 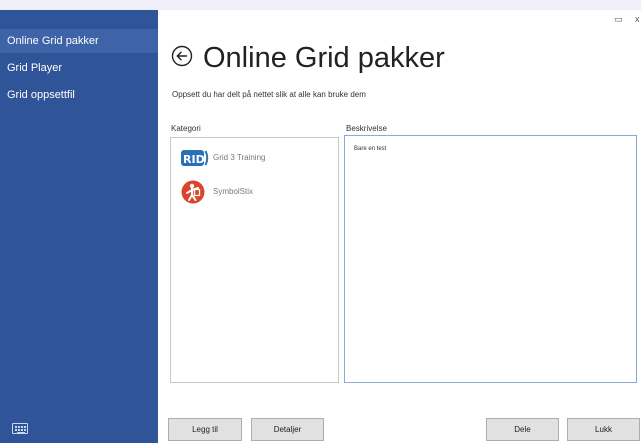 What do you see at coordinates (79, 68) in the screenshot?
I see `sidebar-item-grid-player: Grid Player` at bounding box center [79, 68].